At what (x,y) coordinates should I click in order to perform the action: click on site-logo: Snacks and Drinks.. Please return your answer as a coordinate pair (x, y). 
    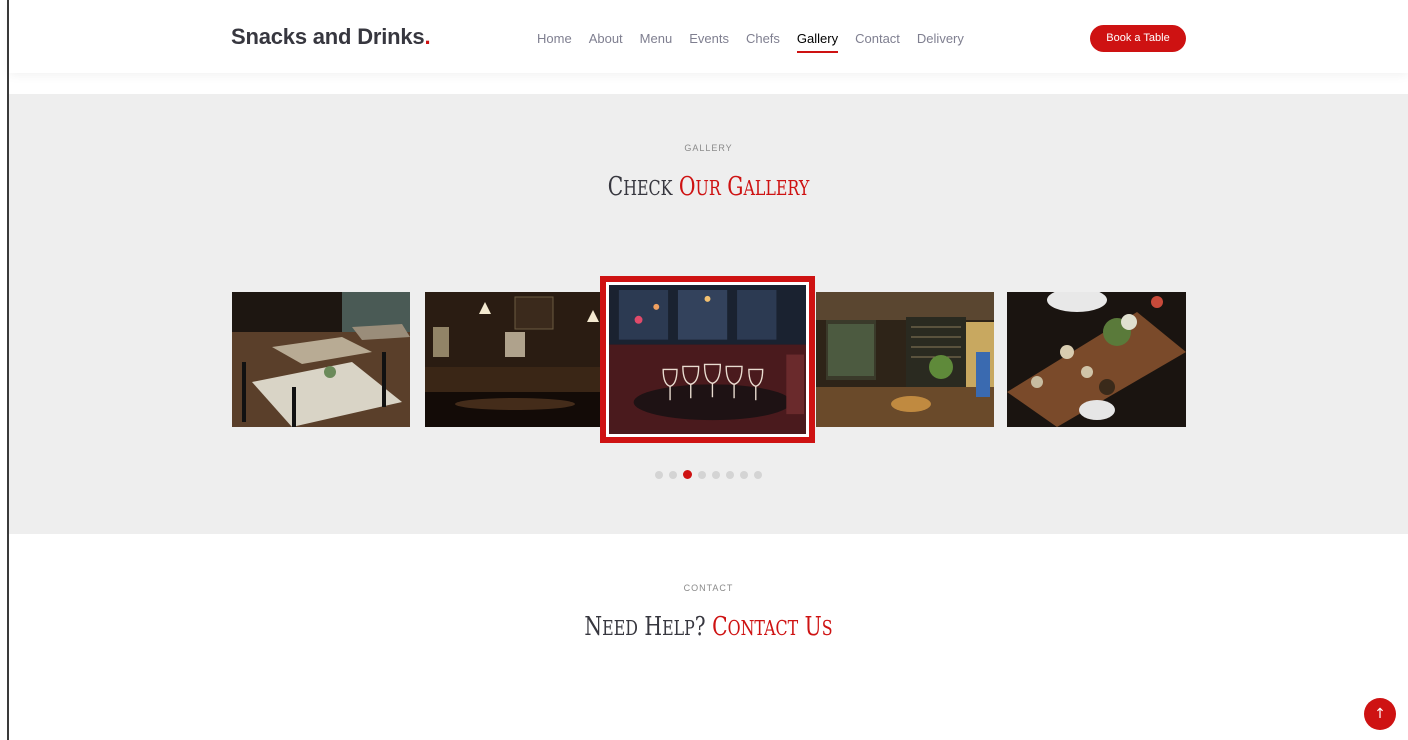
    Looking at the image, I should click on (331, 37).